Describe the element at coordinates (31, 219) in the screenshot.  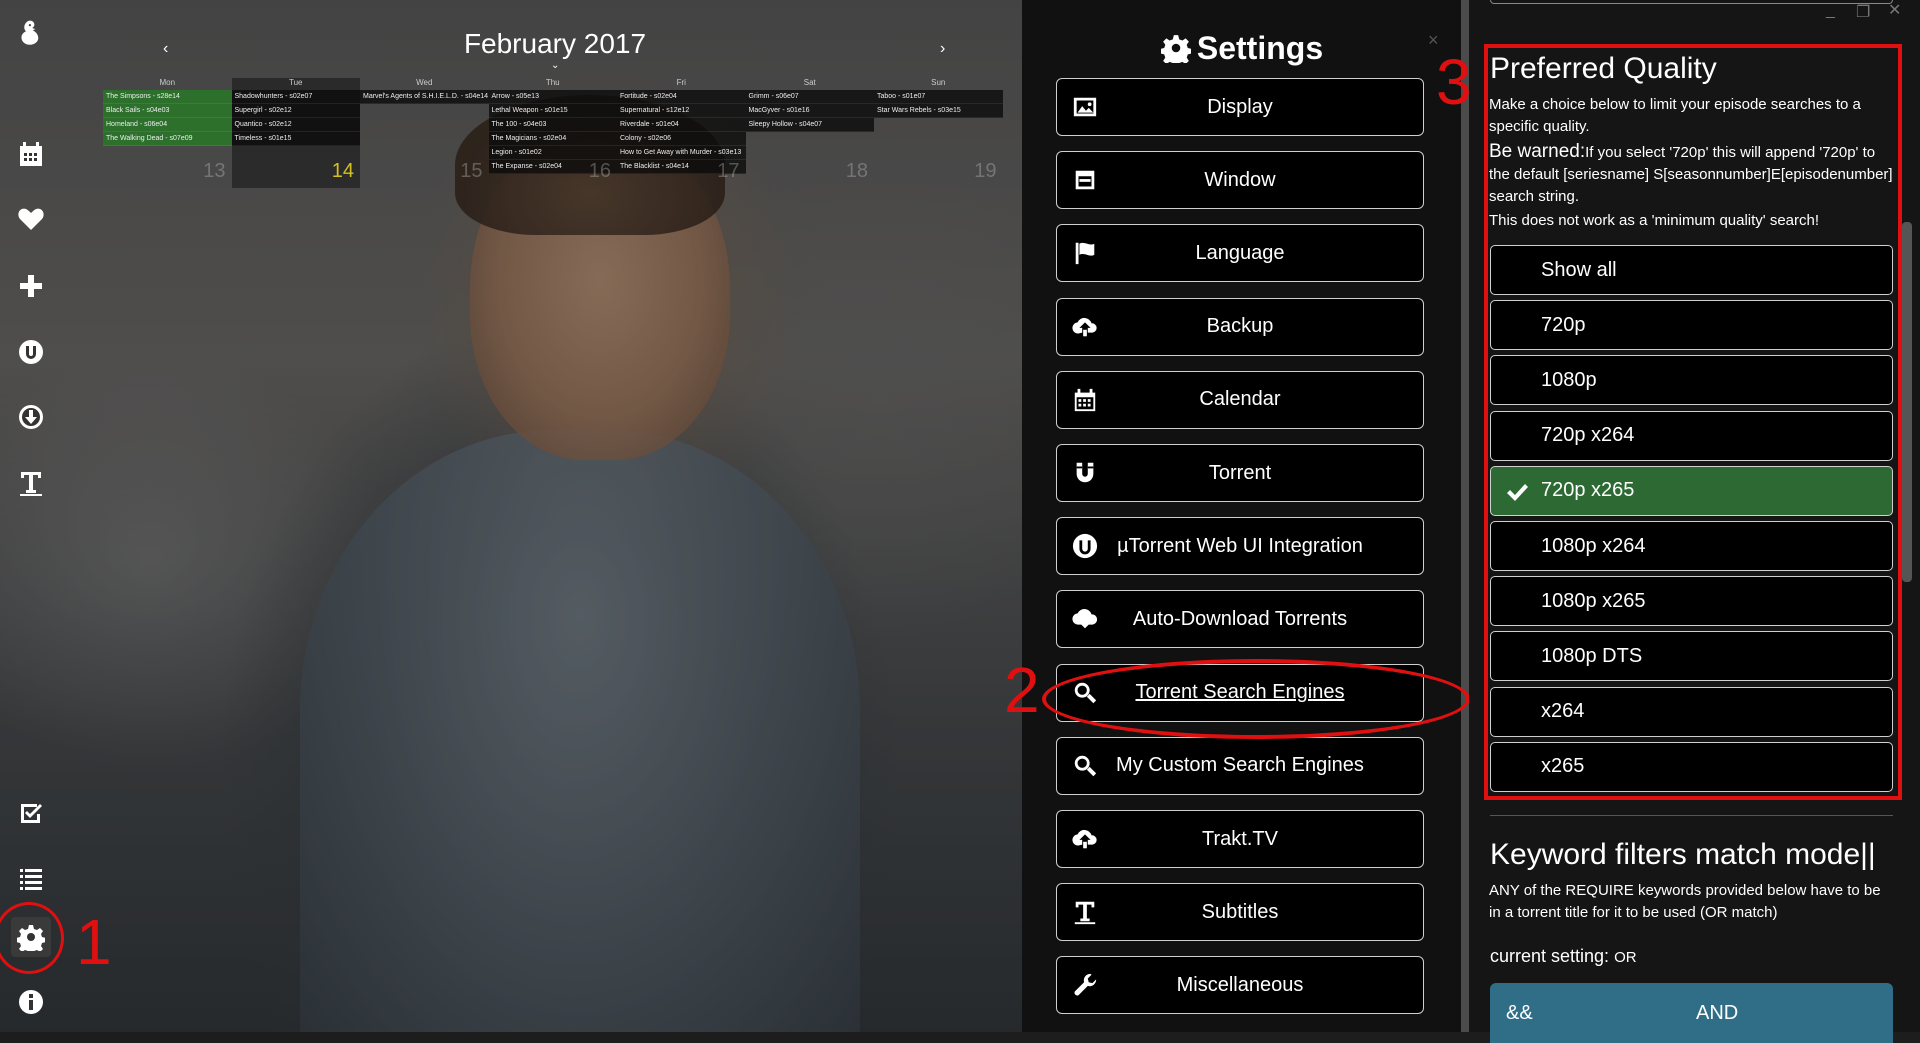
I see `favorites-heart-icon` at that location.